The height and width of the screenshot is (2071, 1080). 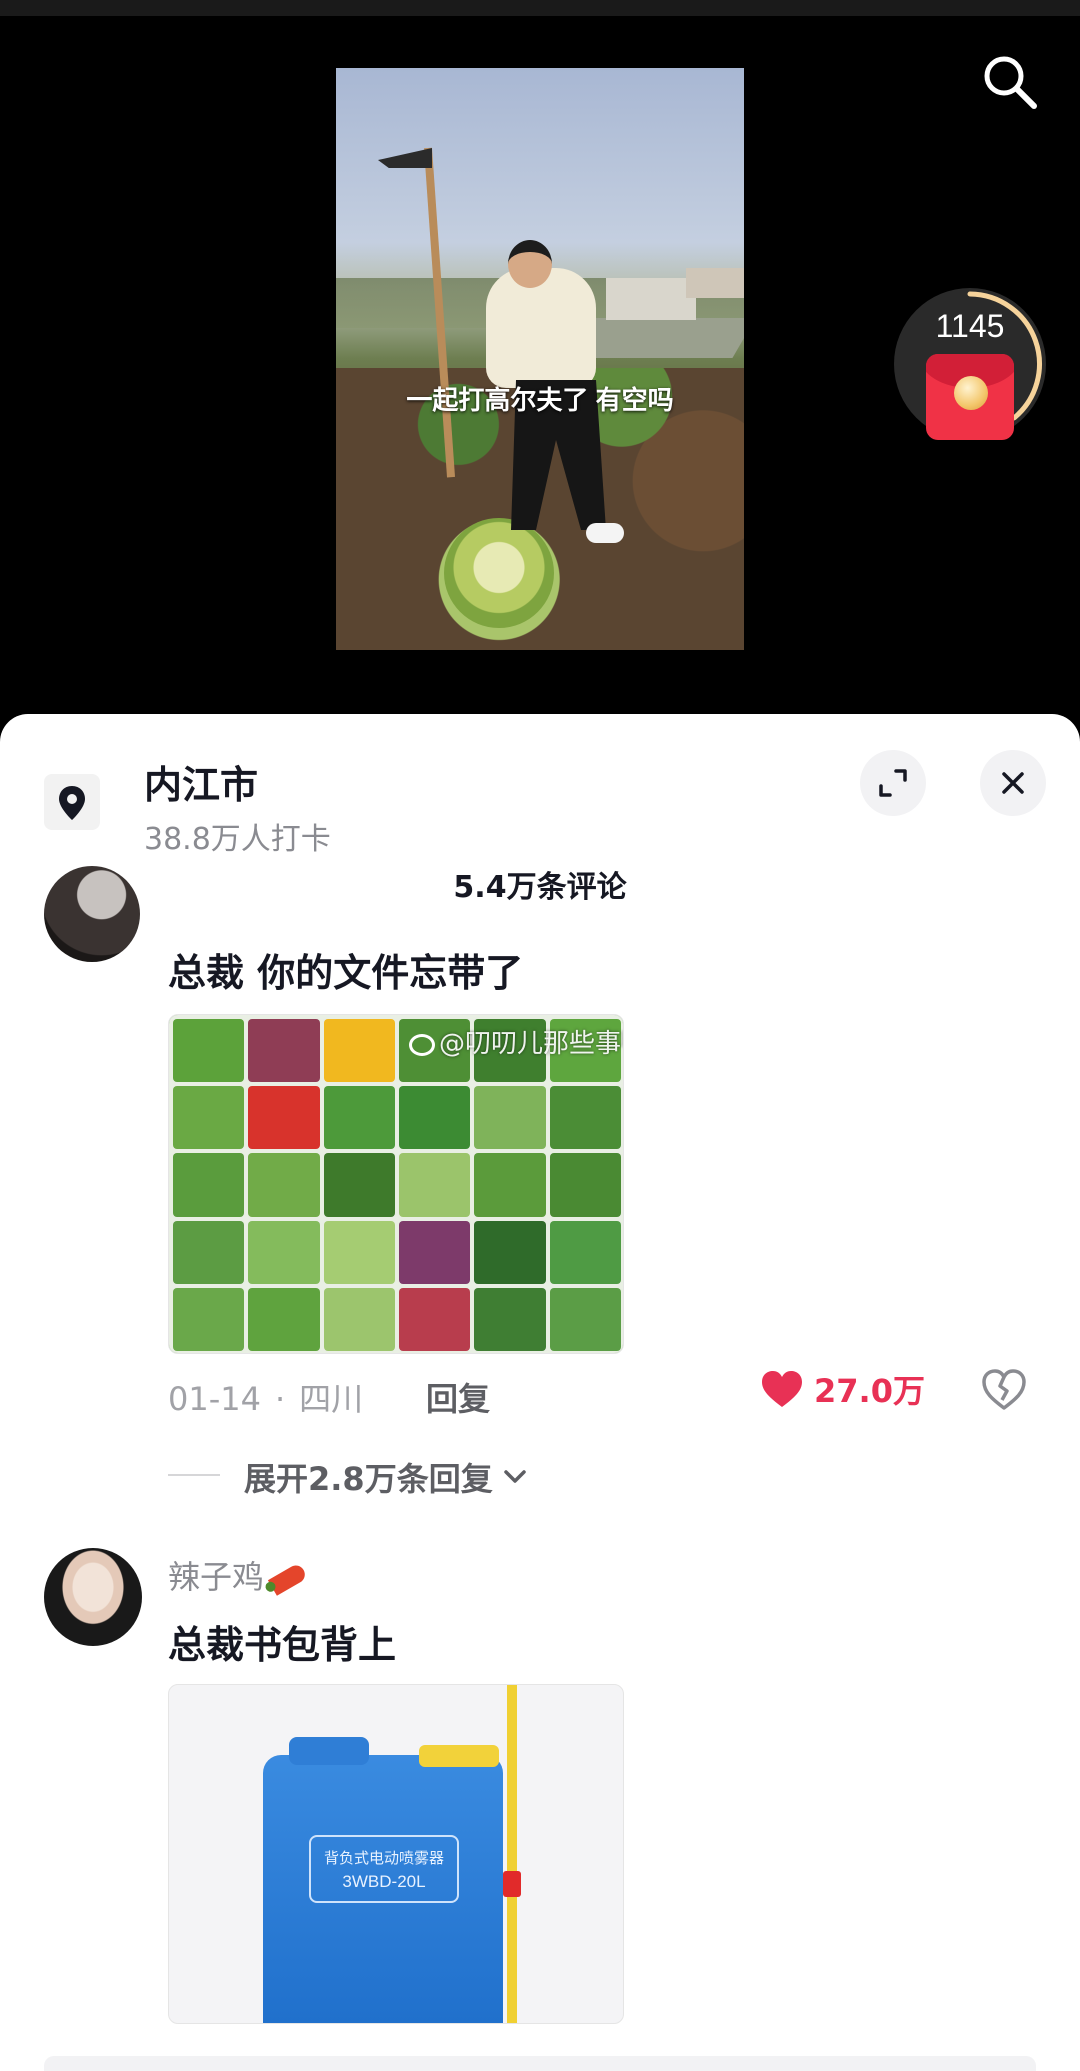 I want to click on like-button: 27.0万, so click(x=842, y=1389).